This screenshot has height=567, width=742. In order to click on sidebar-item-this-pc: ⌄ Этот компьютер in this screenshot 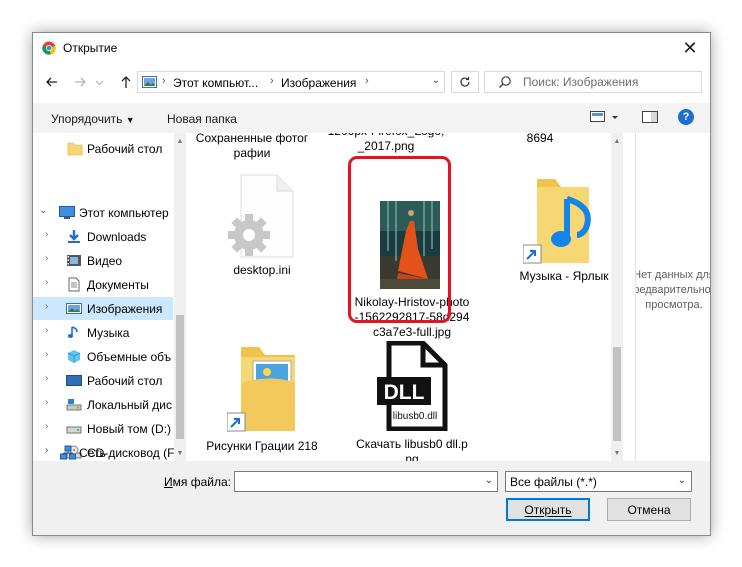, I will do `click(103, 212)`.